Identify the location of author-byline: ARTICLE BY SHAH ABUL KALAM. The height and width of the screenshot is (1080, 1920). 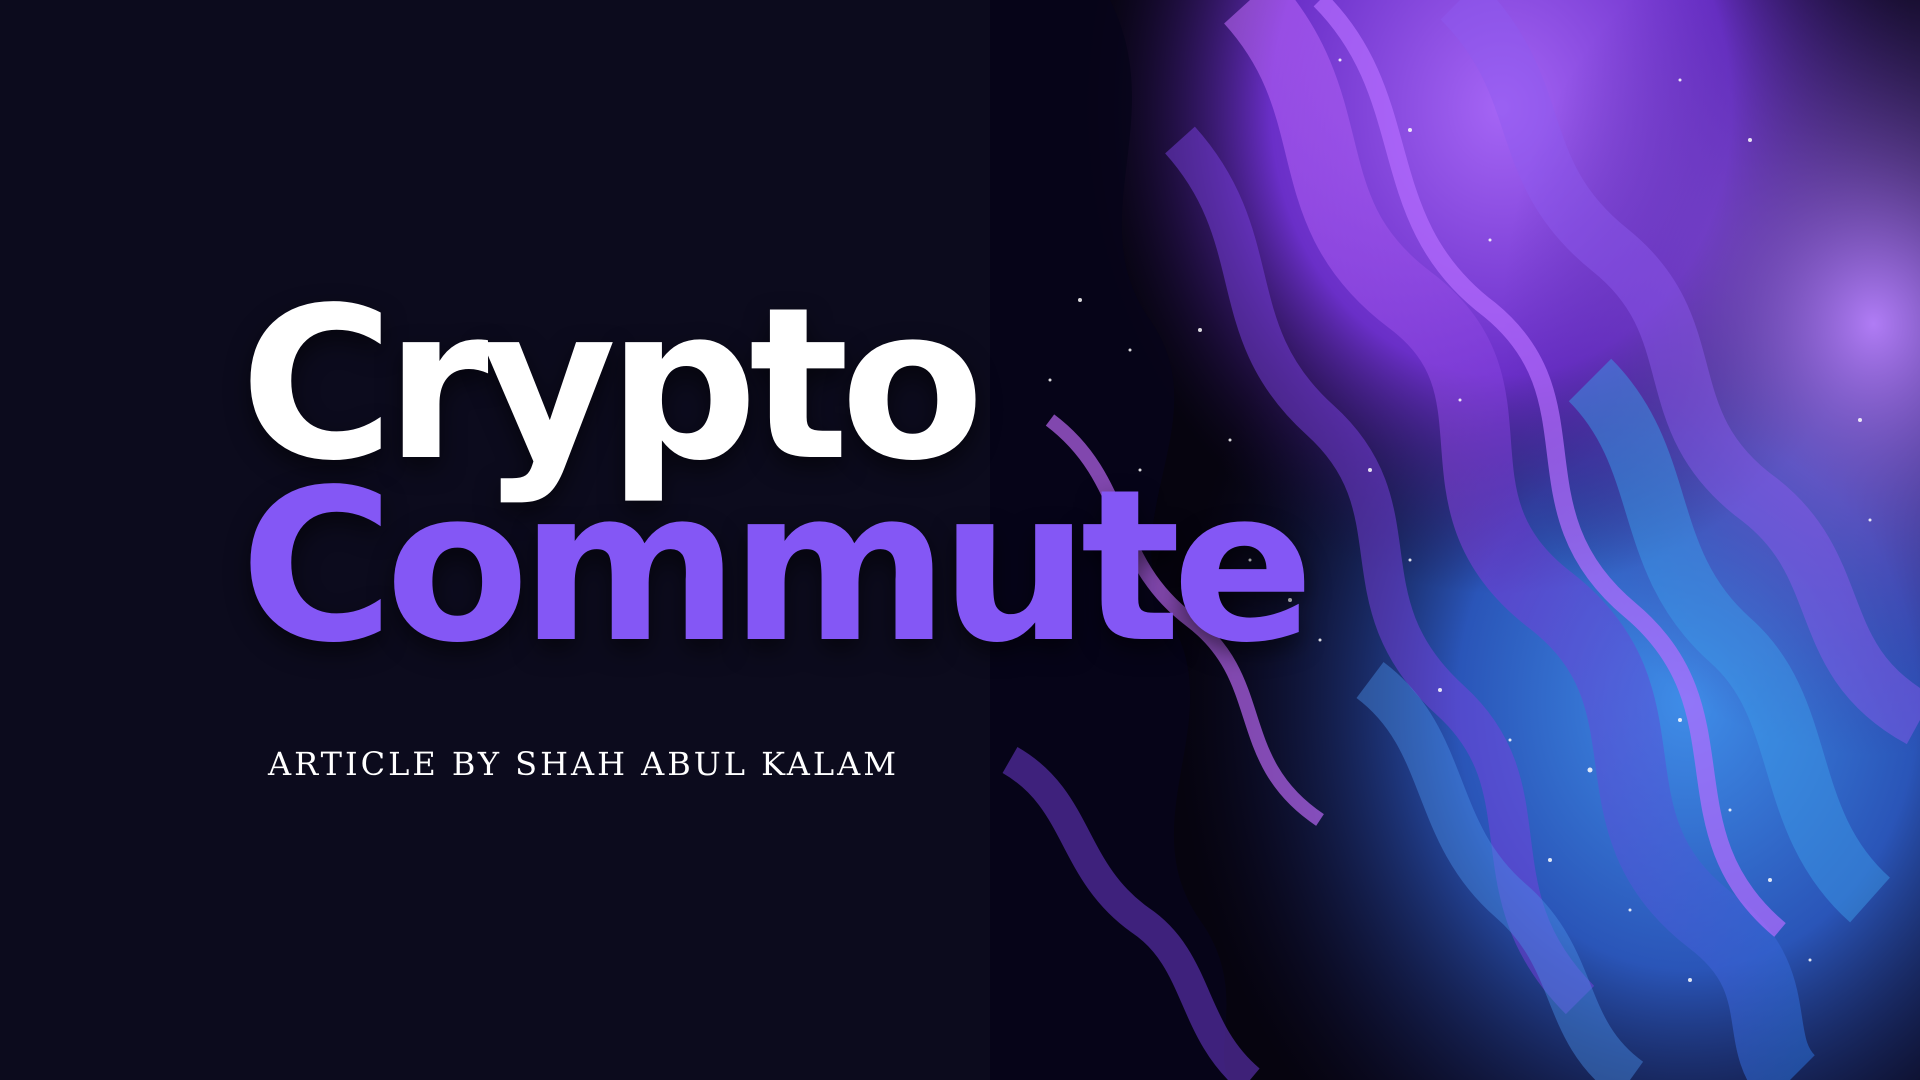
(584, 764).